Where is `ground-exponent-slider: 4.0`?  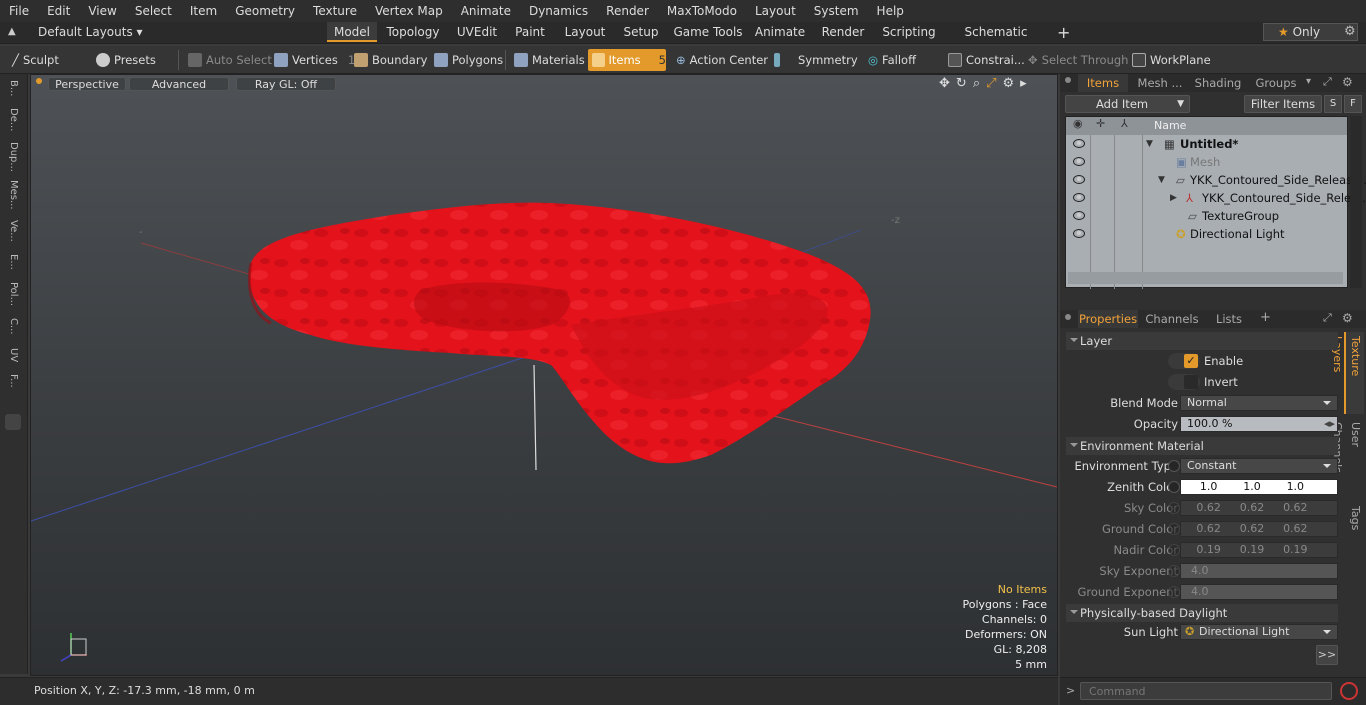 ground-exponent-slider: 4.0 is located at coordinates (1259, 592).